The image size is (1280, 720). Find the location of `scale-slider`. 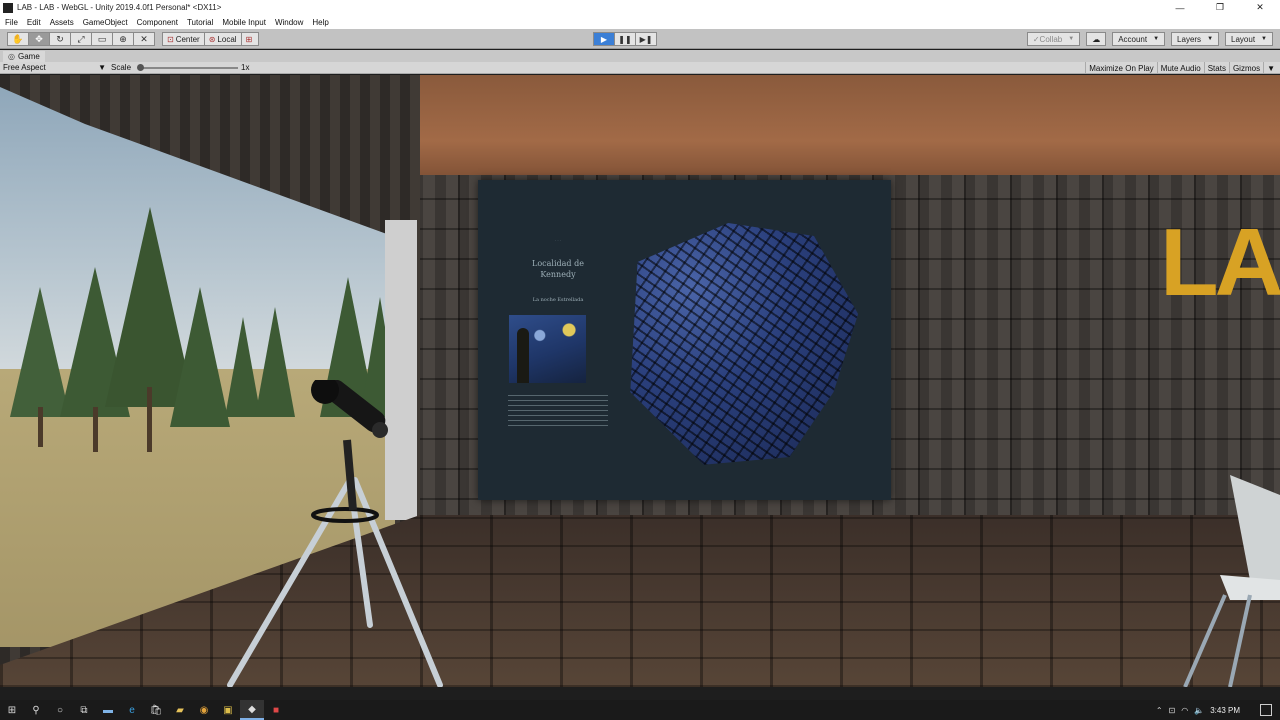

scale-slider is located at coordinates (188, 68).